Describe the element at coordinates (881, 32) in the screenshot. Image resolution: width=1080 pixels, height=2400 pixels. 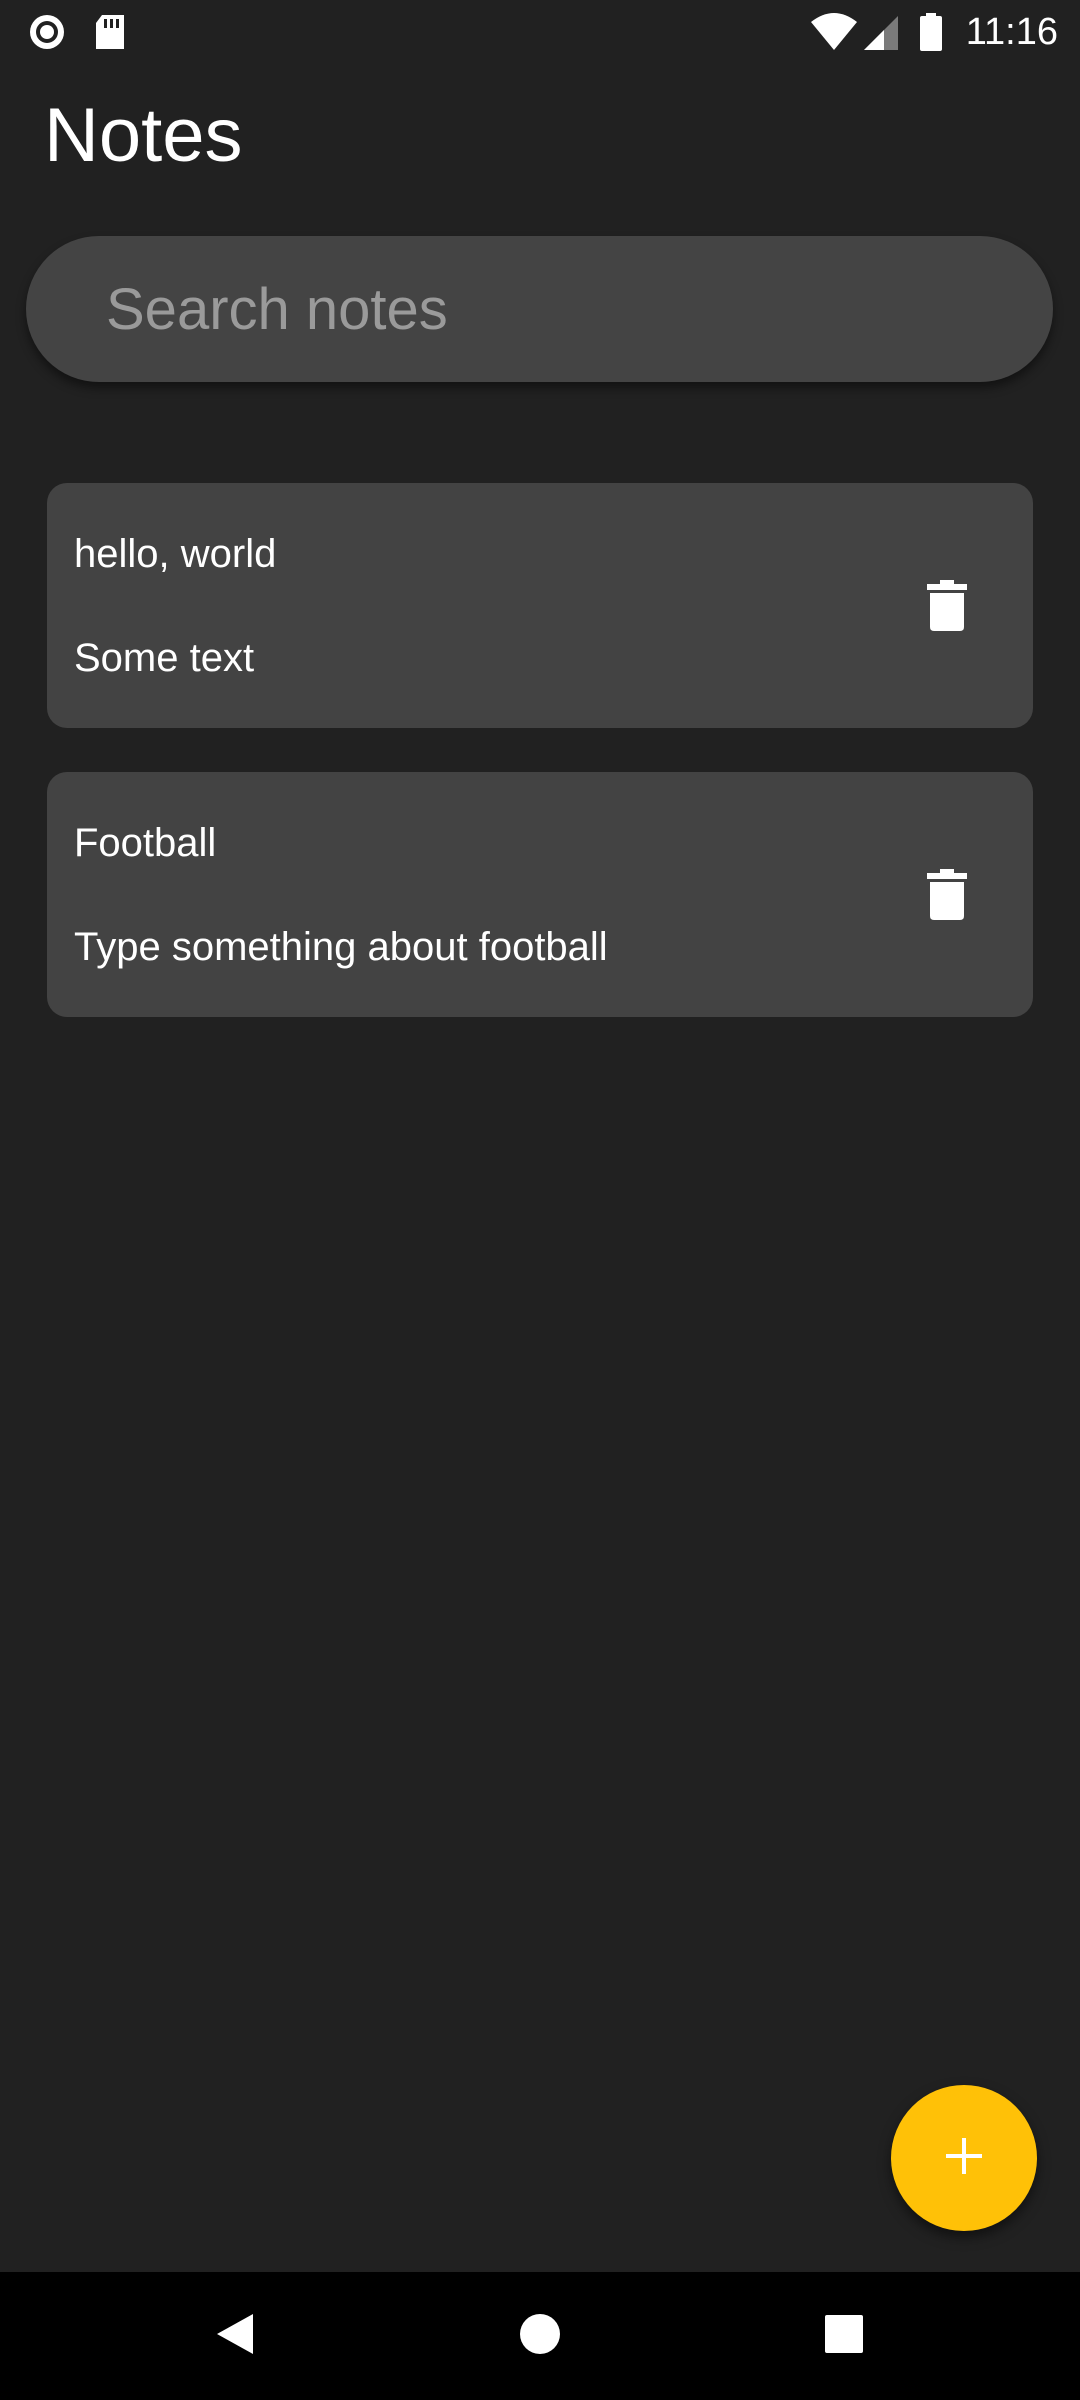
I see `cell-signal-icon` at that location.